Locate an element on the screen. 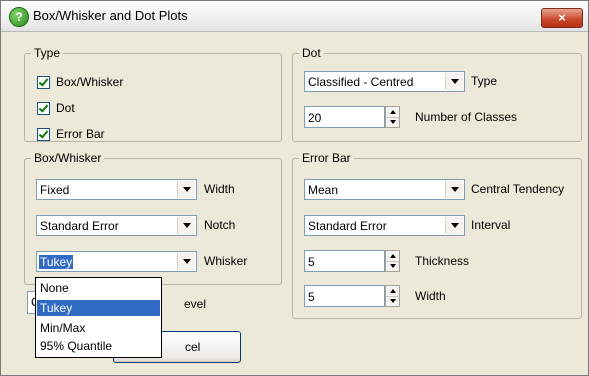  notch-value: Standard Error is located at coordinates (79, 226).